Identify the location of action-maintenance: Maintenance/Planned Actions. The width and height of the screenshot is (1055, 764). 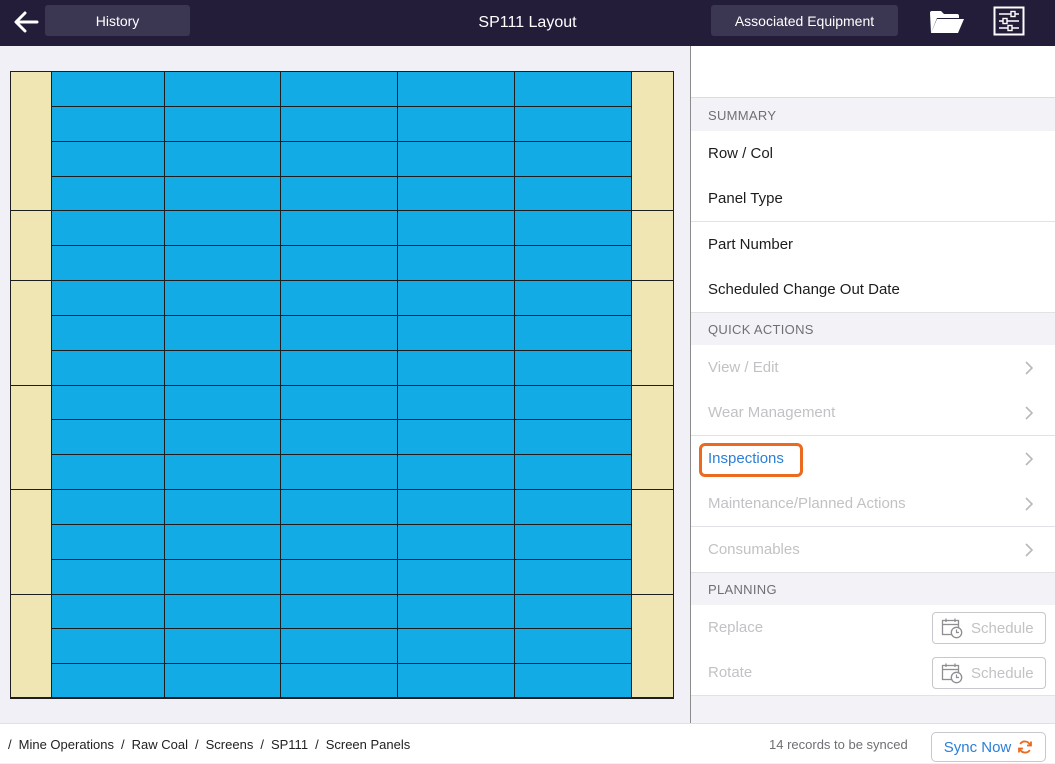
(873, 504).